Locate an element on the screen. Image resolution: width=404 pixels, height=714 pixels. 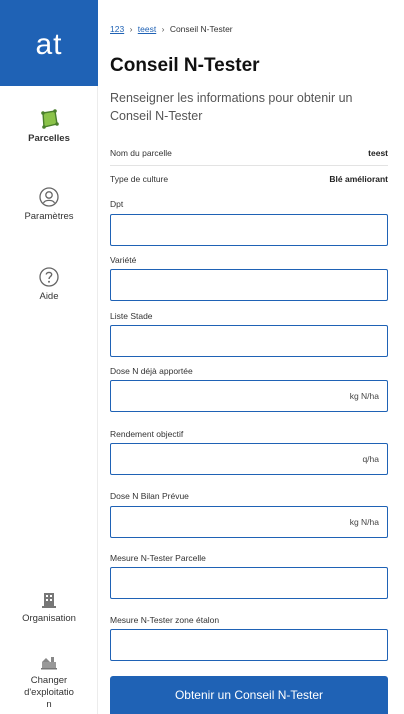
dose-bilan-input: kg N/ha is located at coordinates (249, 522).